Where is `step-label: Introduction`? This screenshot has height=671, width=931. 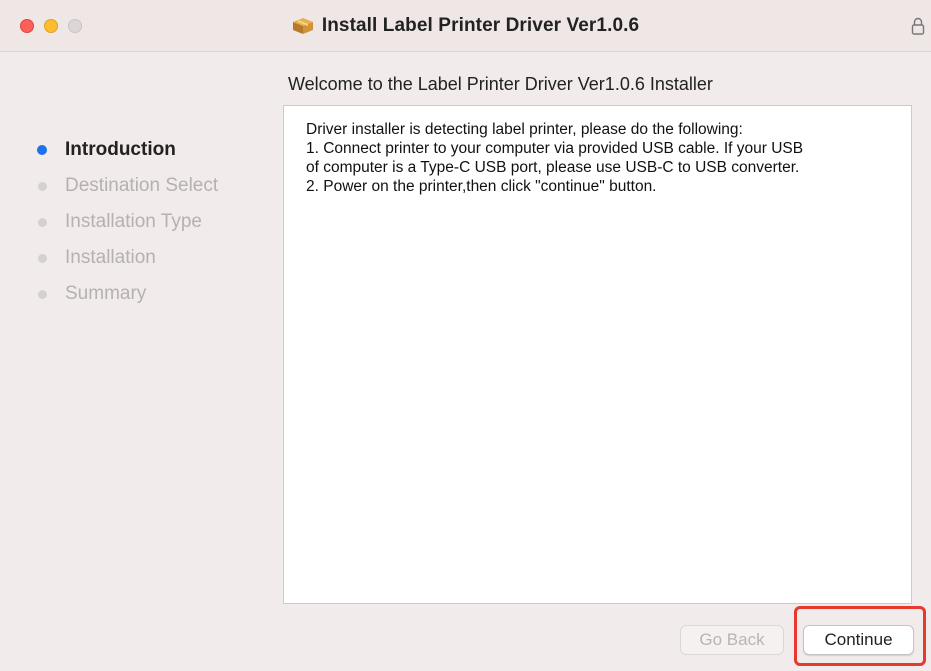
step-label: Introduction is located at coordinates (120, 149).